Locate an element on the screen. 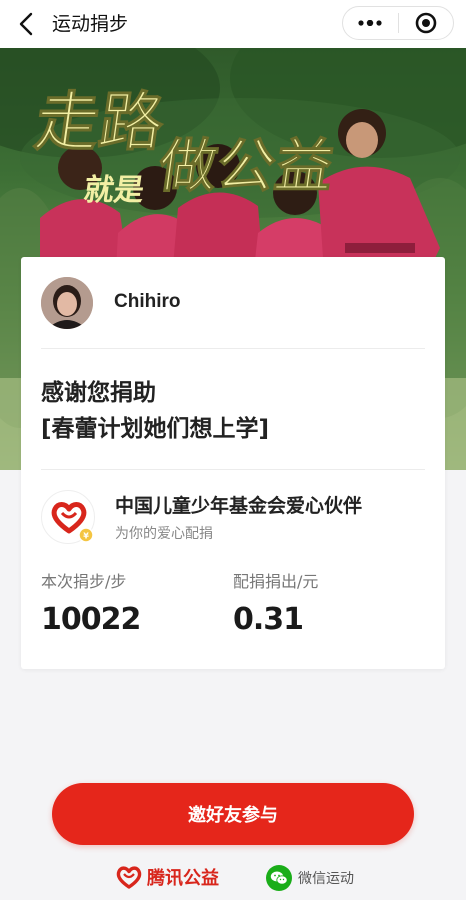 The image size is (466, 900). partner-subtitle: 为你的爱心配捐 is located at coordinates (164, 534).